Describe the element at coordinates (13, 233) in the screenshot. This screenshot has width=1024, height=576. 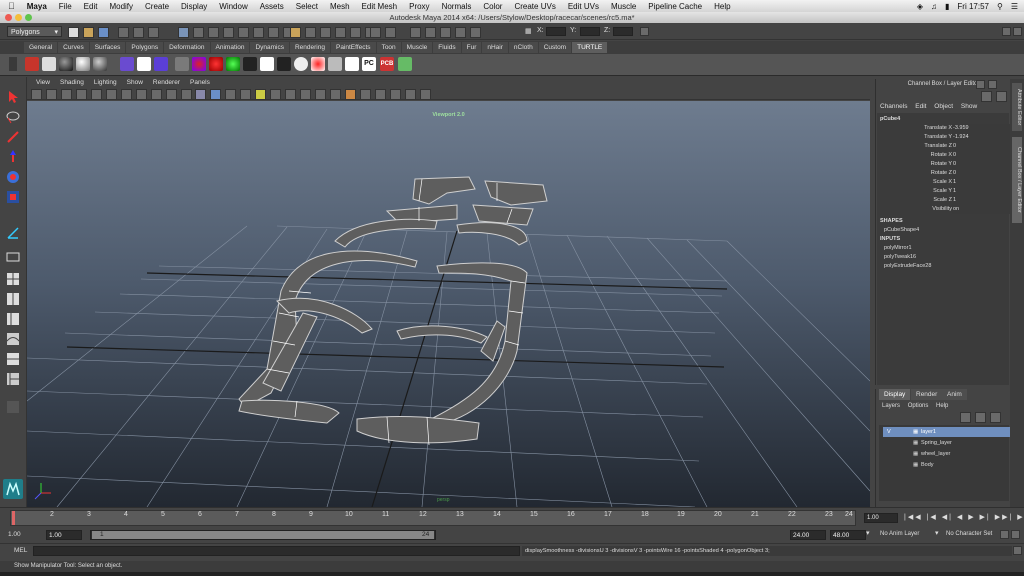
I see `manipulator-tool-icon` at that location.